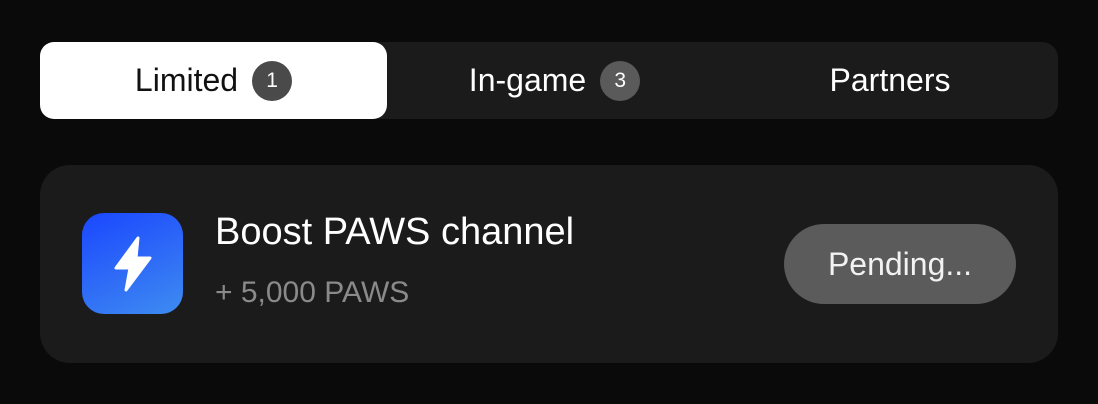 The height and width of the screenshot is (404, 1098). I want to click on tab-label: In-game, so click(527, 80).